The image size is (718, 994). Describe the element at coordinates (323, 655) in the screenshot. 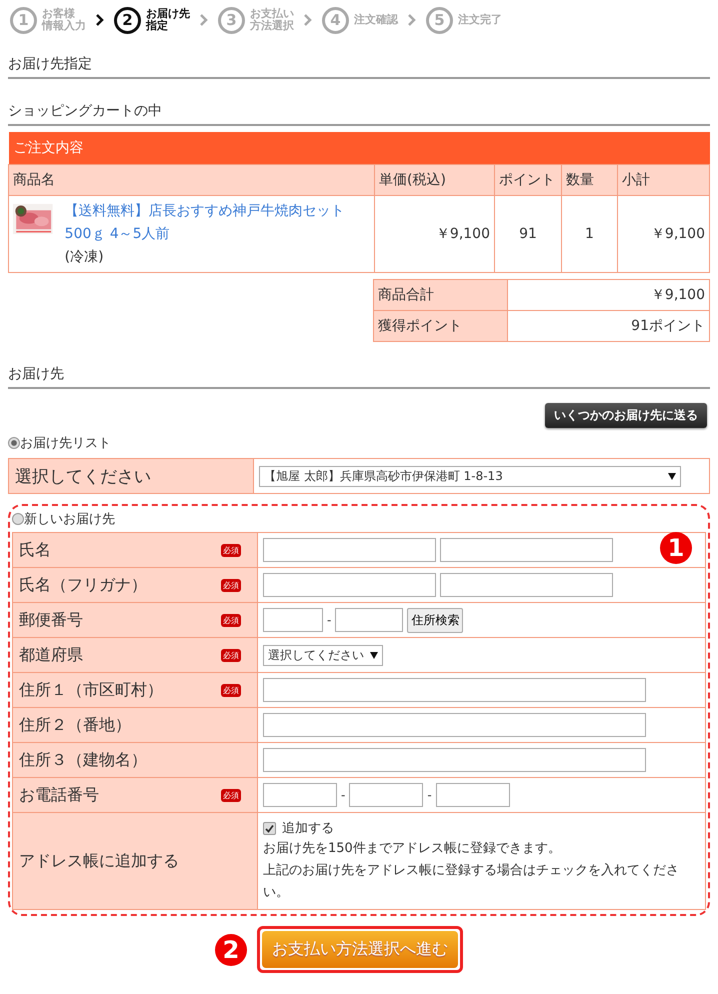

I see `prefecture-select: 選択してください` at that location.